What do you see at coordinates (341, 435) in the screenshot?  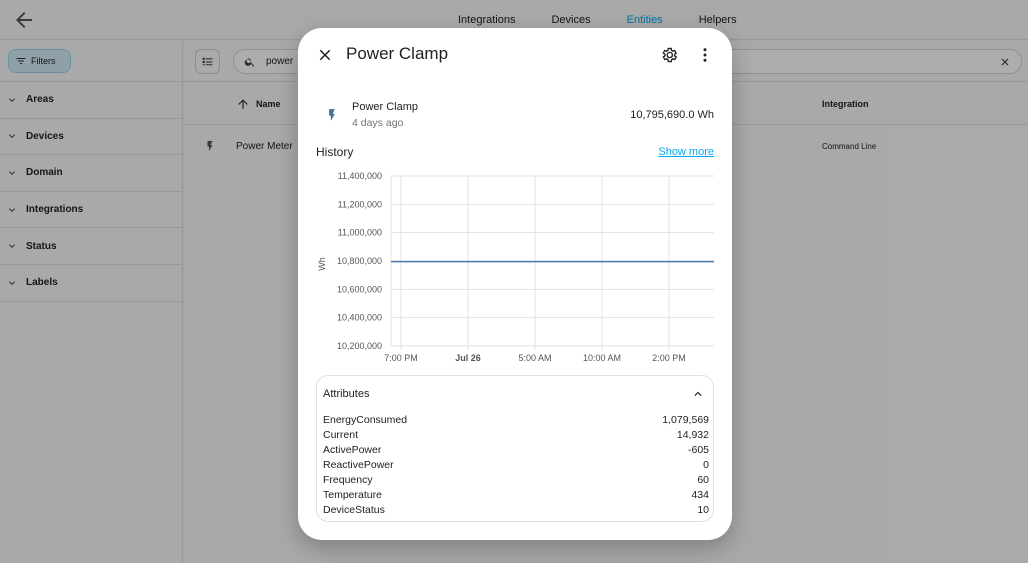 I see `attribute-name: Current` at bounding box center [341, 435].